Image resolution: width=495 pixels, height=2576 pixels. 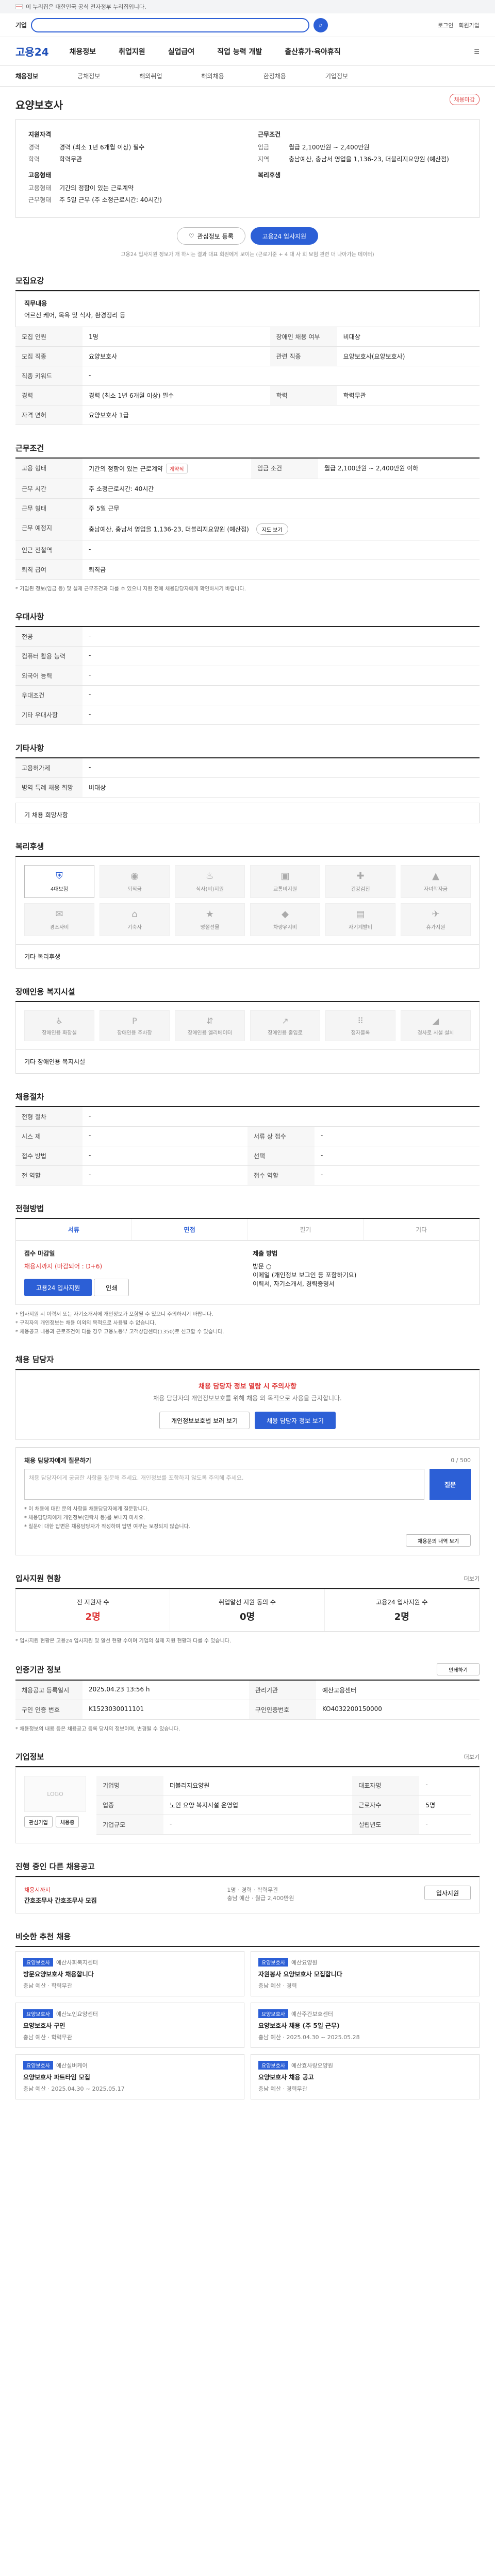 What do you see at coordinates (59, 889) in the screenshot?
I see `welfare-label: 4대보험` at bounding box center [59, 889].